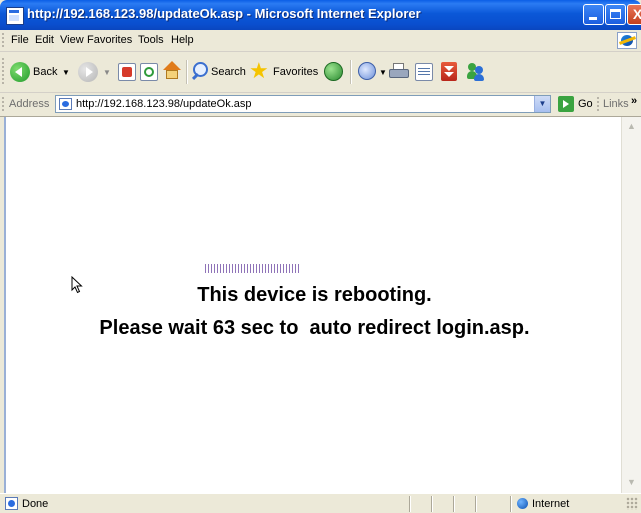  I want to click on maximize-button, so click(615, 14).